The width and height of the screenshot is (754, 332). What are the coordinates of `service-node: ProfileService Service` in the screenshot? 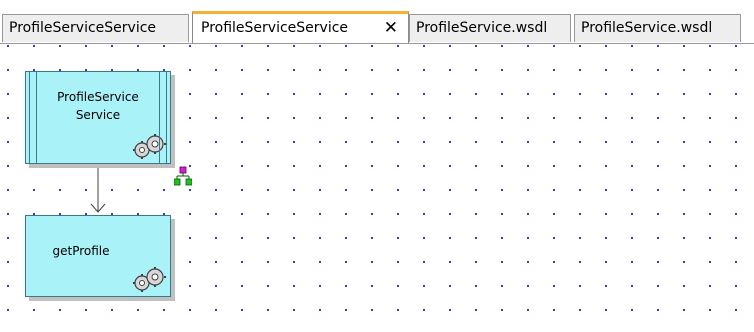 It's located at (98, 117).